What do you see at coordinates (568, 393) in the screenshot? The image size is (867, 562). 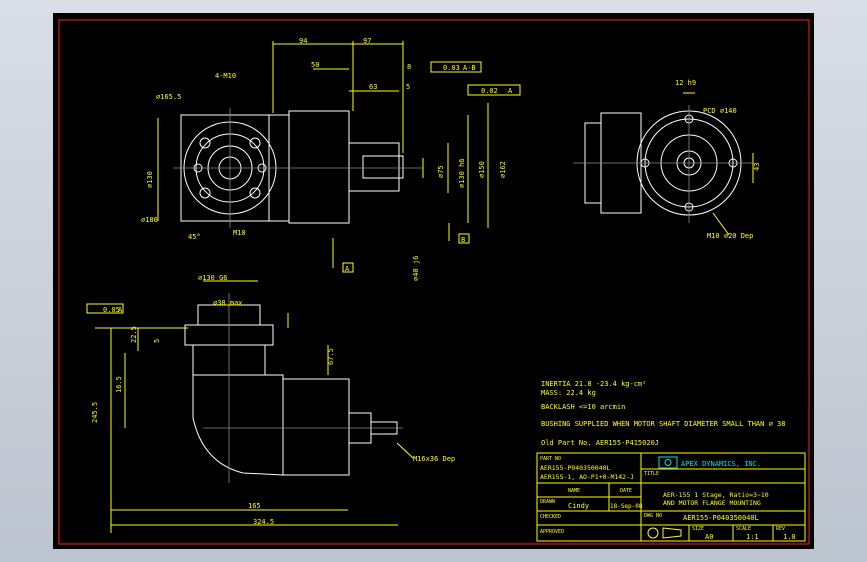 I see `note-mass: MASS: 22.4 kg` at bounding box center [568, 393].